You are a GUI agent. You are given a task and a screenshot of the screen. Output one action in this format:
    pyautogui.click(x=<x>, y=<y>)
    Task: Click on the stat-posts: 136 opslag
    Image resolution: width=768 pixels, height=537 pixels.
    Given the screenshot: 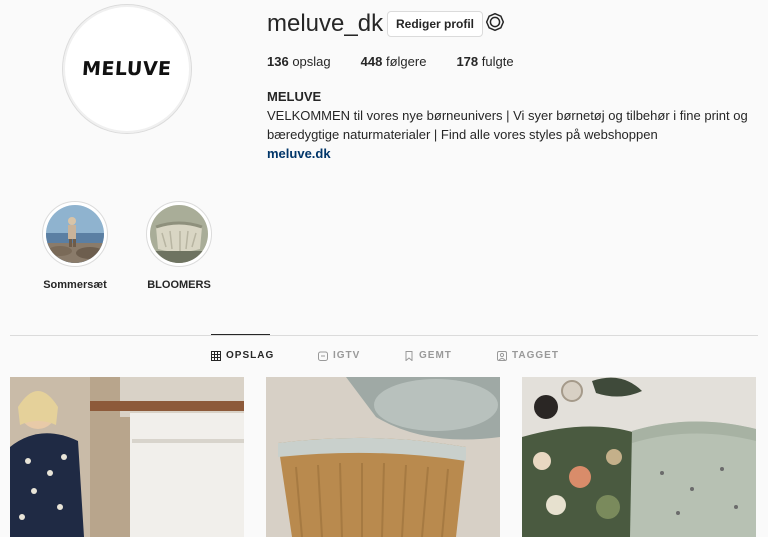 What is the action you would take?
    pyautogui.click(x=299, y=61)
    